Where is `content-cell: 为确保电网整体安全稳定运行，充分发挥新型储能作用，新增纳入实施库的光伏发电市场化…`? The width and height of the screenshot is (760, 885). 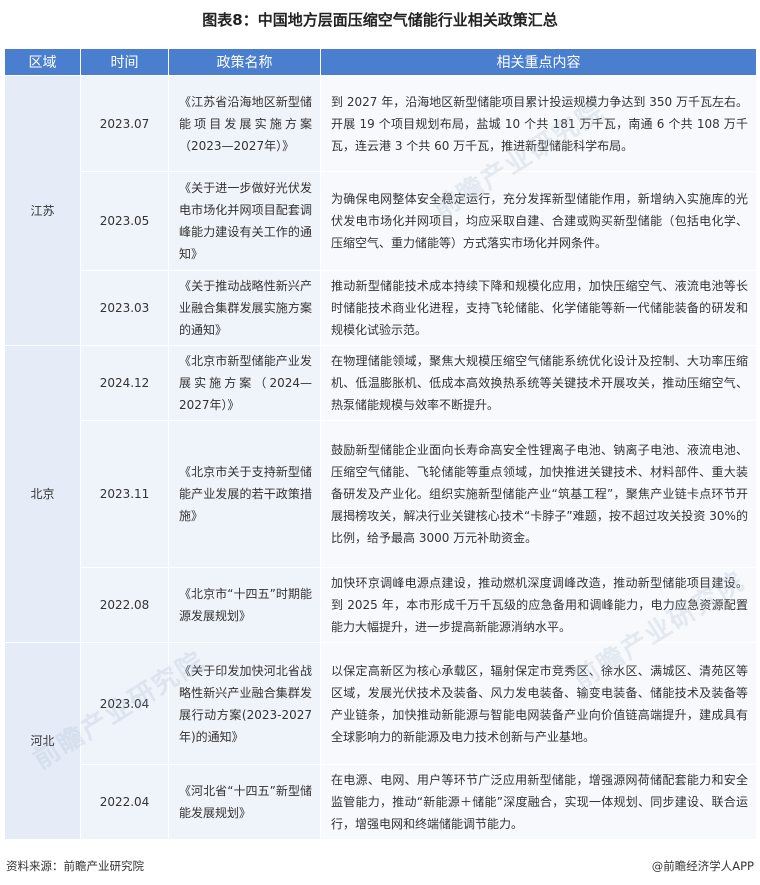
content-cell: 为确保电网整体安全稳定运行，充分发挥新型储能作用，新增纳入实施库的光伏发电市场化… is located at coordinates (538, 221).